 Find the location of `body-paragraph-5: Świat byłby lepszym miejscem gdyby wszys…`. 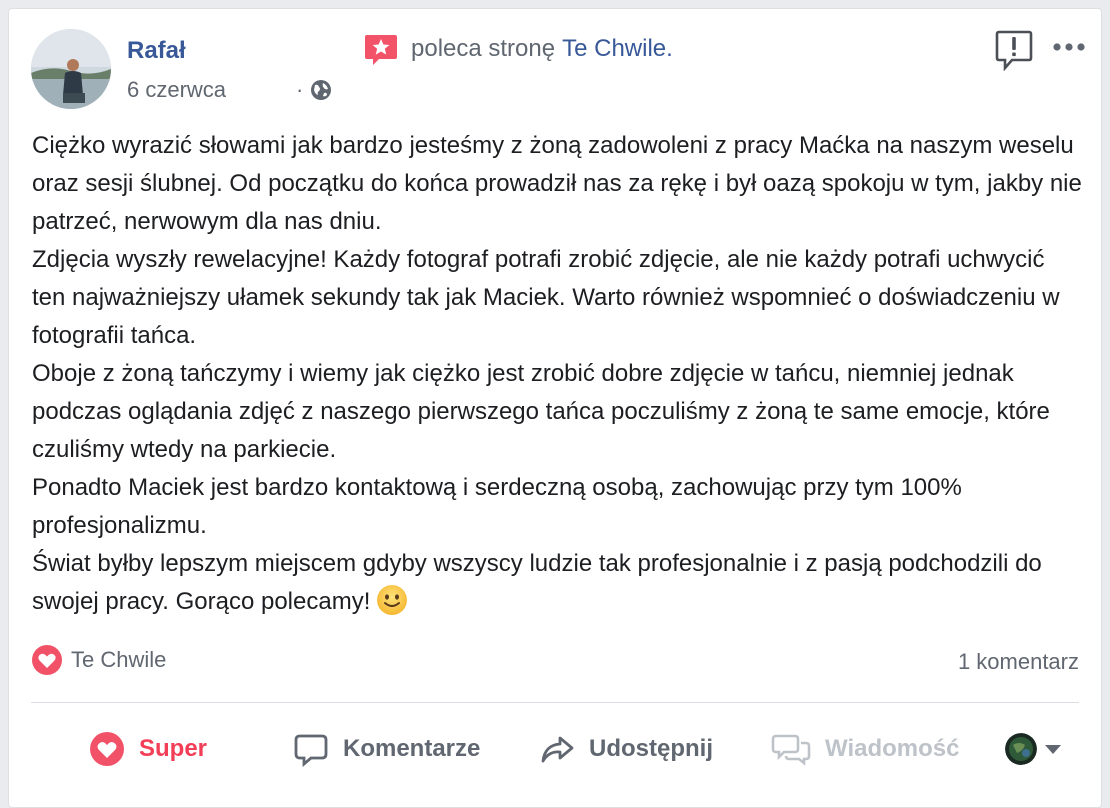

body-paragraph-5: Świat byłby lepszym miejscem gdyby wszys… is located at coordinates (537, 582).